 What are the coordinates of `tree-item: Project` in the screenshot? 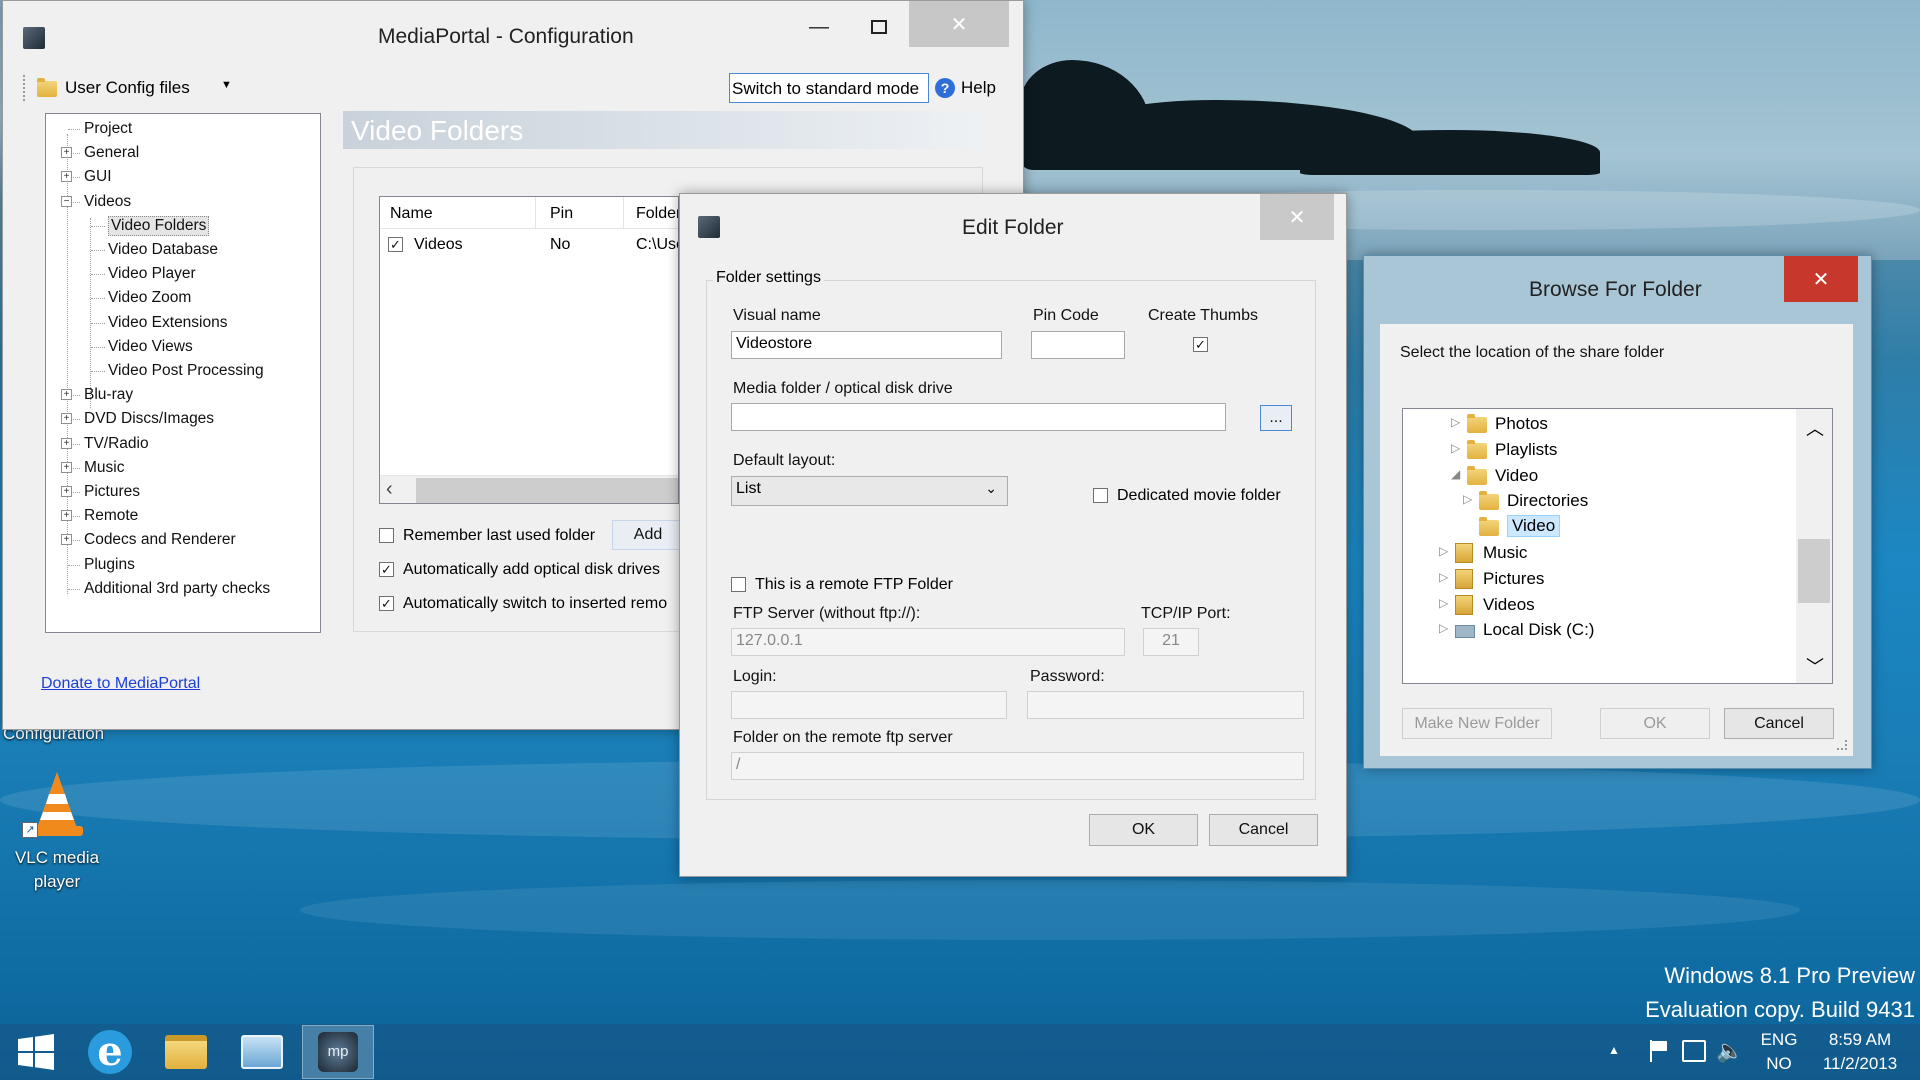 It's located at (181, 129).